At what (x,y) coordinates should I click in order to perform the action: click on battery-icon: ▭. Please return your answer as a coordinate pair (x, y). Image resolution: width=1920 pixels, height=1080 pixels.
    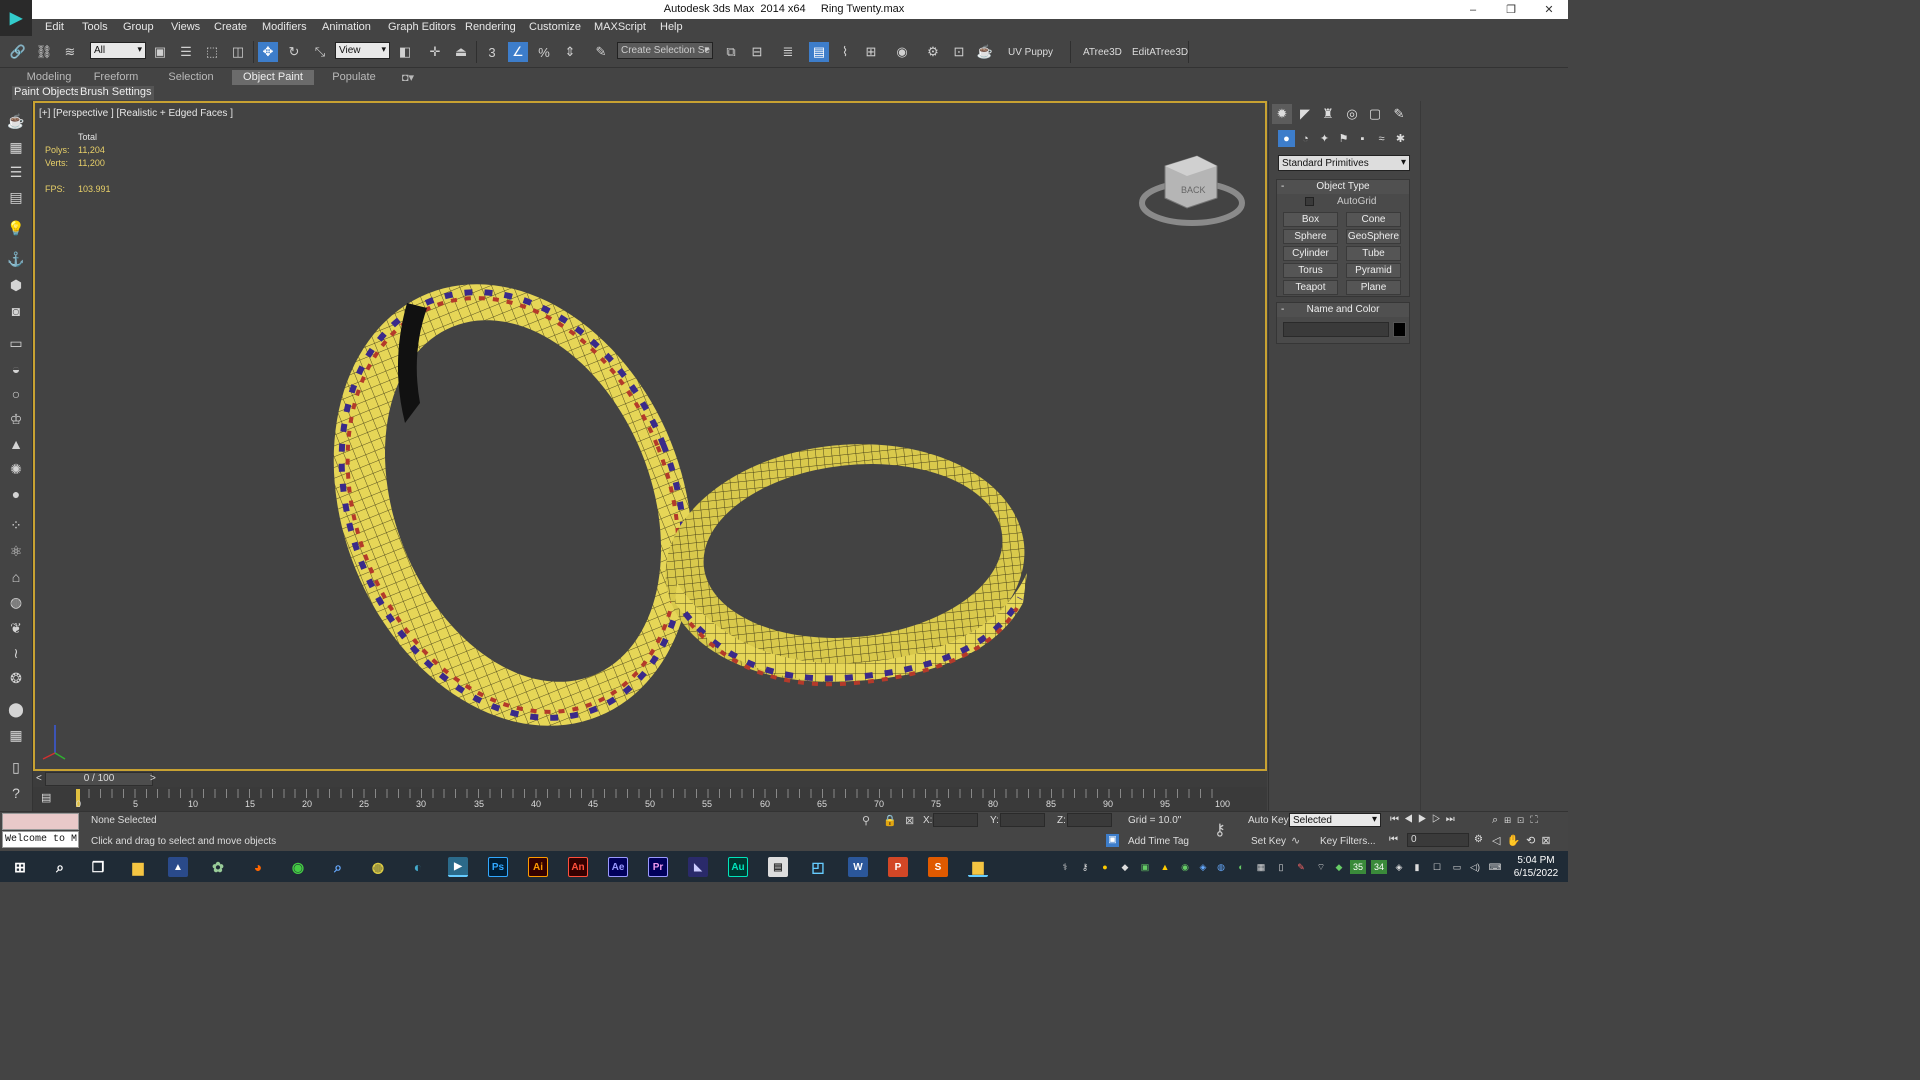
    Looking at the image, I should click on (1457, 867).